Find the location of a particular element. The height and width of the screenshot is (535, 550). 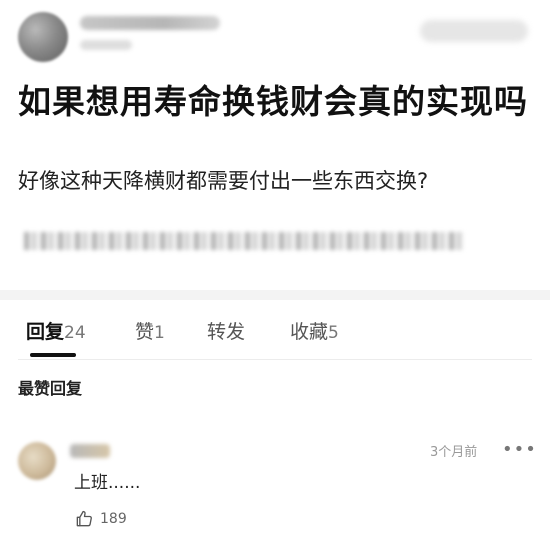

tab-forwards: 转发 is located at coordinates (226, 332).